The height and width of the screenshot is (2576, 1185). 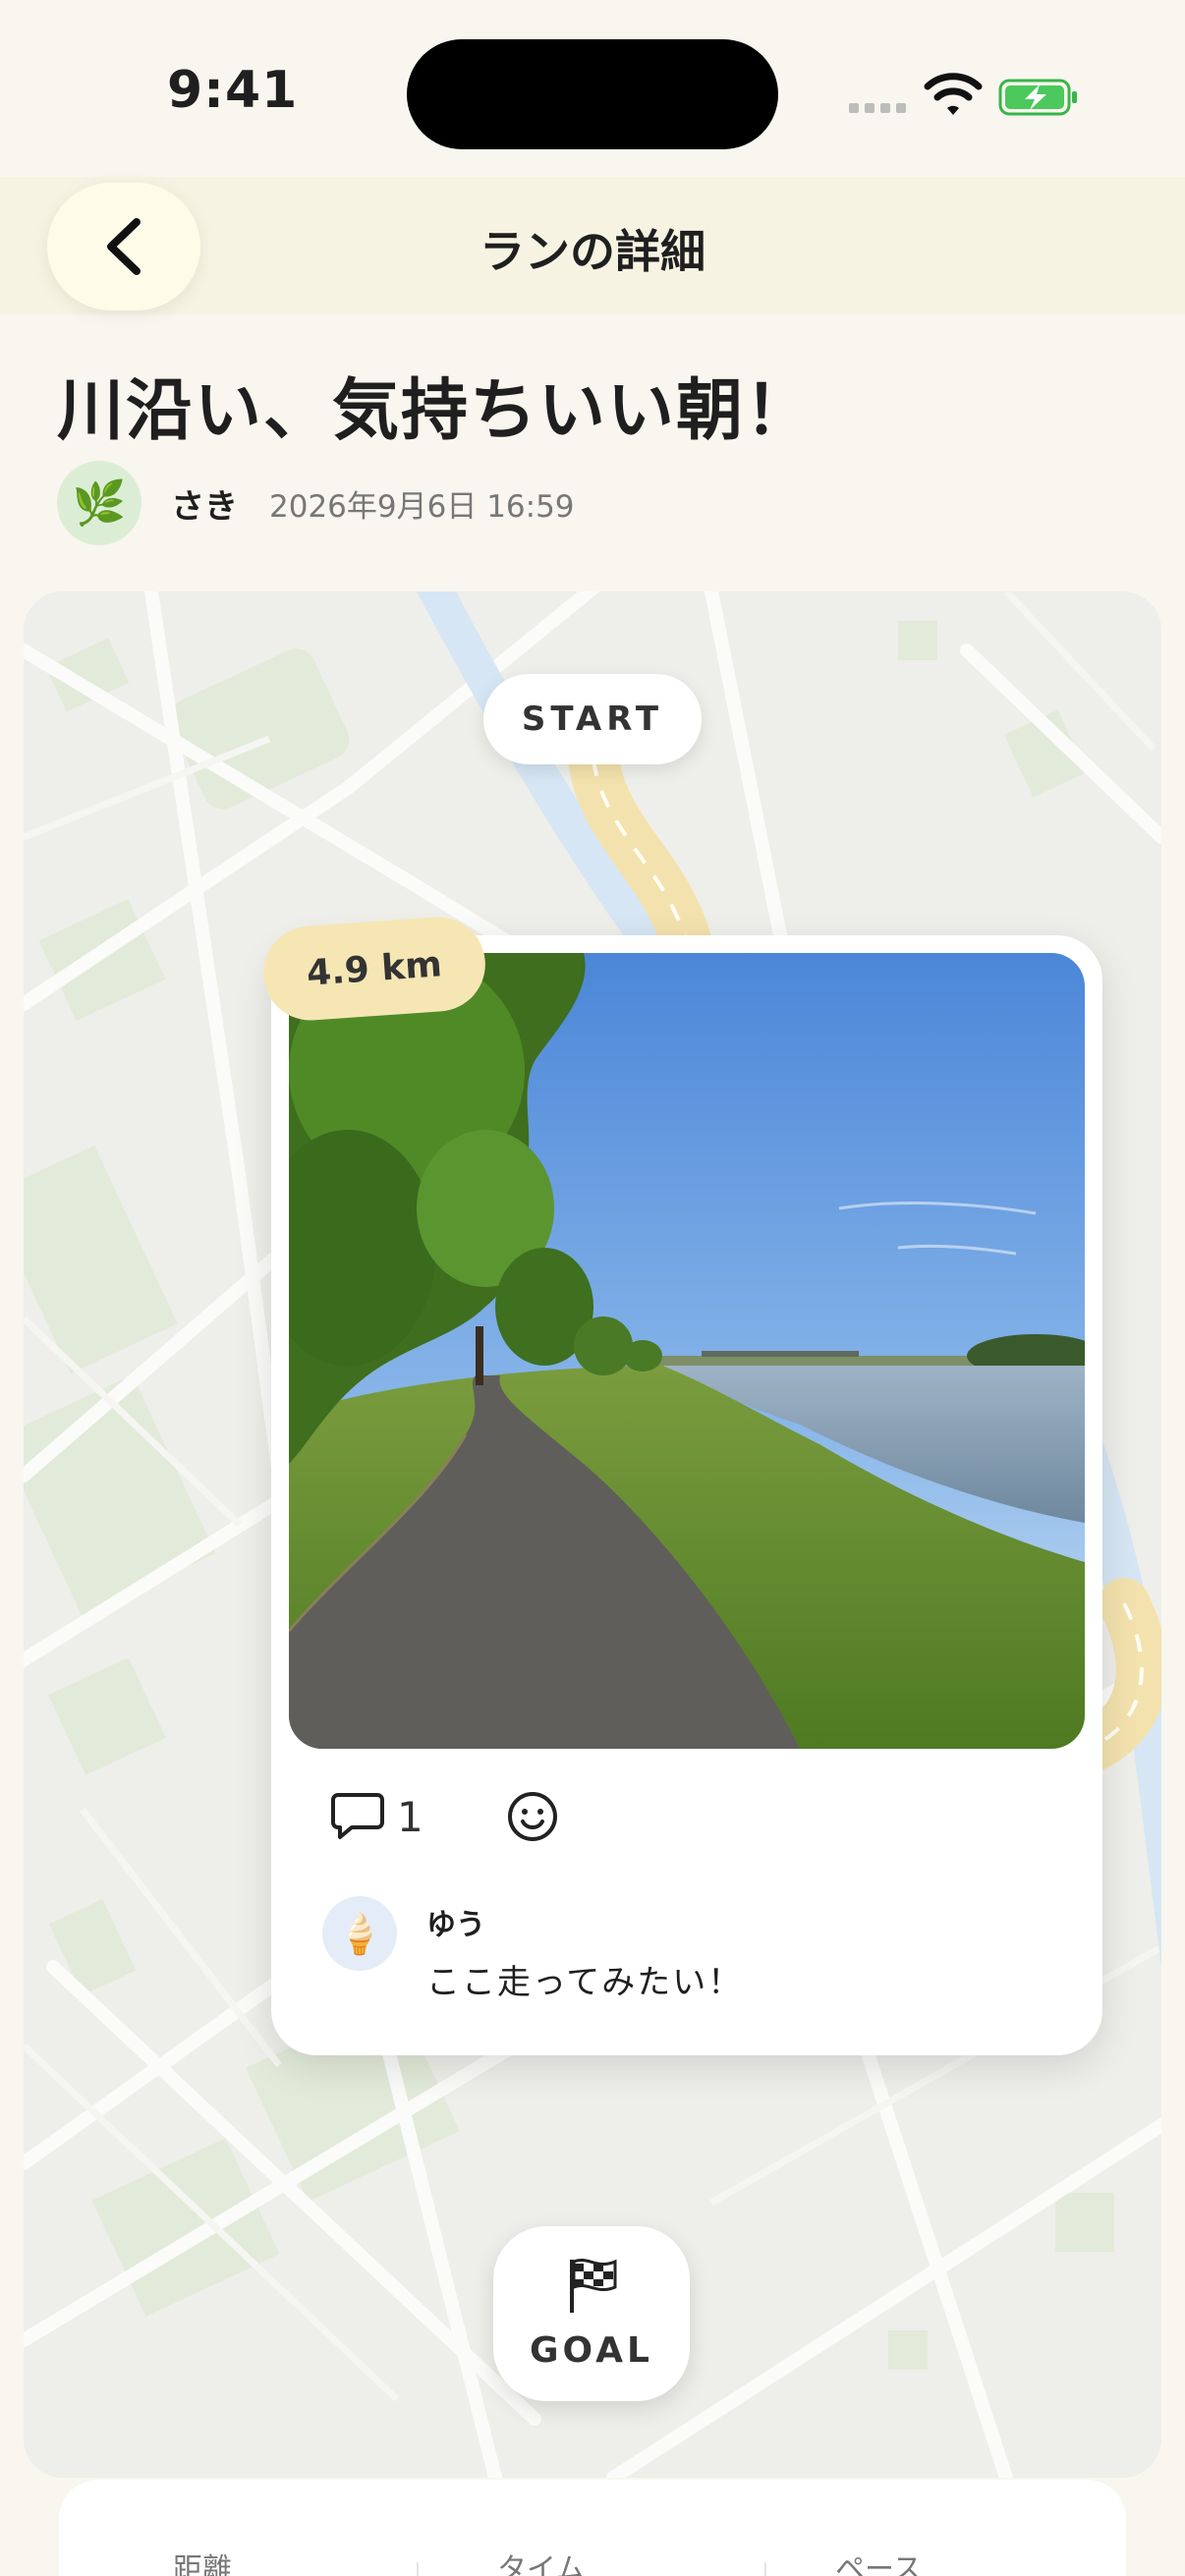 What do you see at coordinates (592, 2313) in the screenshot?
I see `goal-marker: GOAL` at bounding box center [592, 2313].